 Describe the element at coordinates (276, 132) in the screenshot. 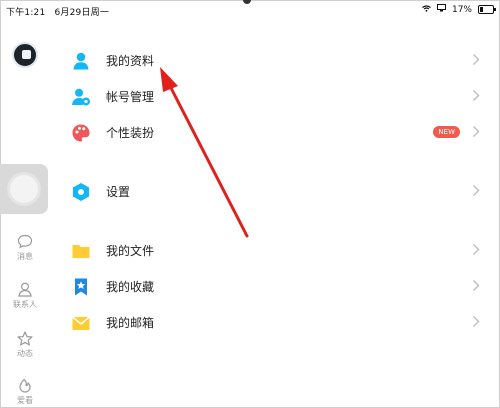

I see `menu-item-personalize: 个性装扮 NEW` at that location.